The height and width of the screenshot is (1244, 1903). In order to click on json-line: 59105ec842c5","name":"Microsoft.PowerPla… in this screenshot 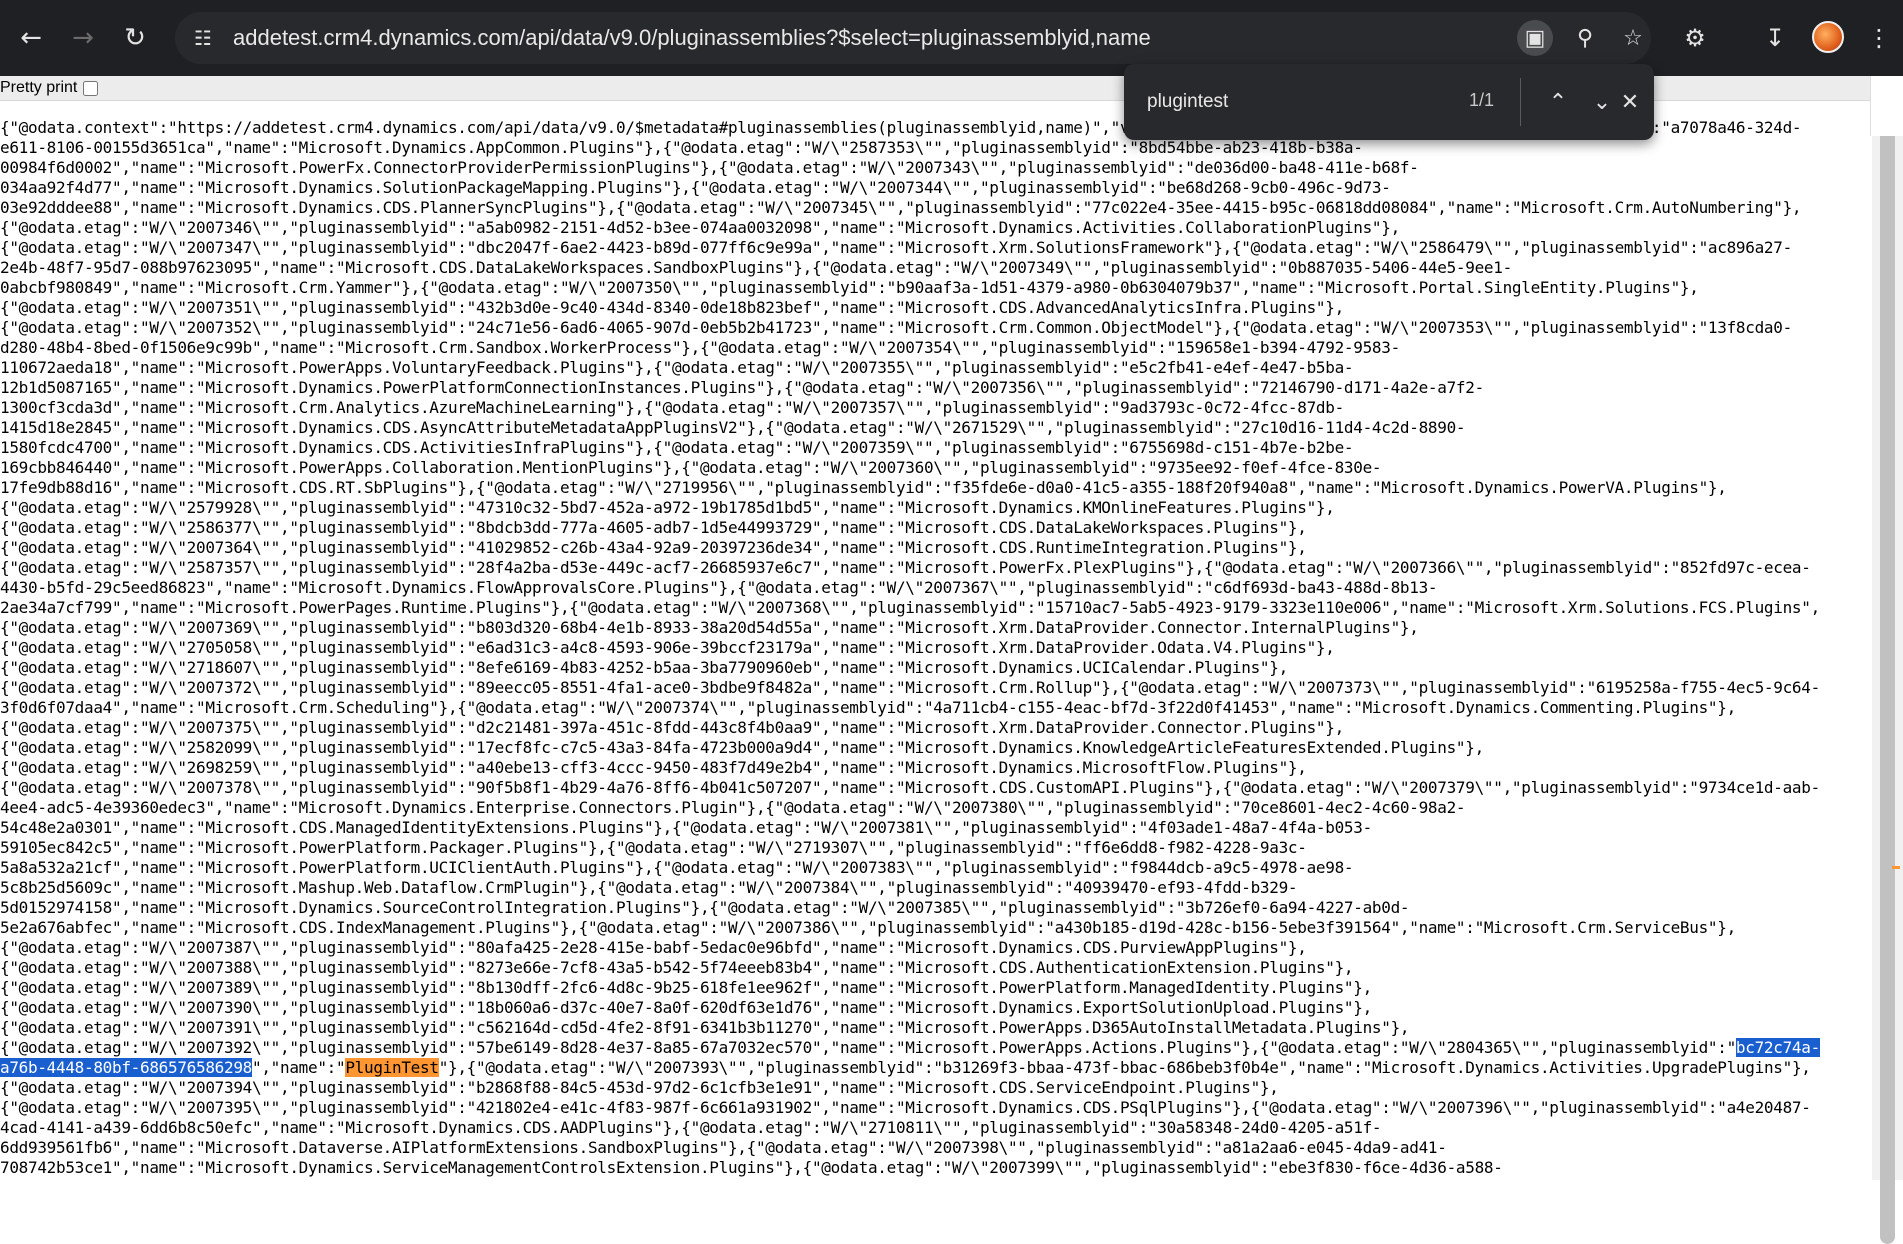, I will do `click(653, 847)`.